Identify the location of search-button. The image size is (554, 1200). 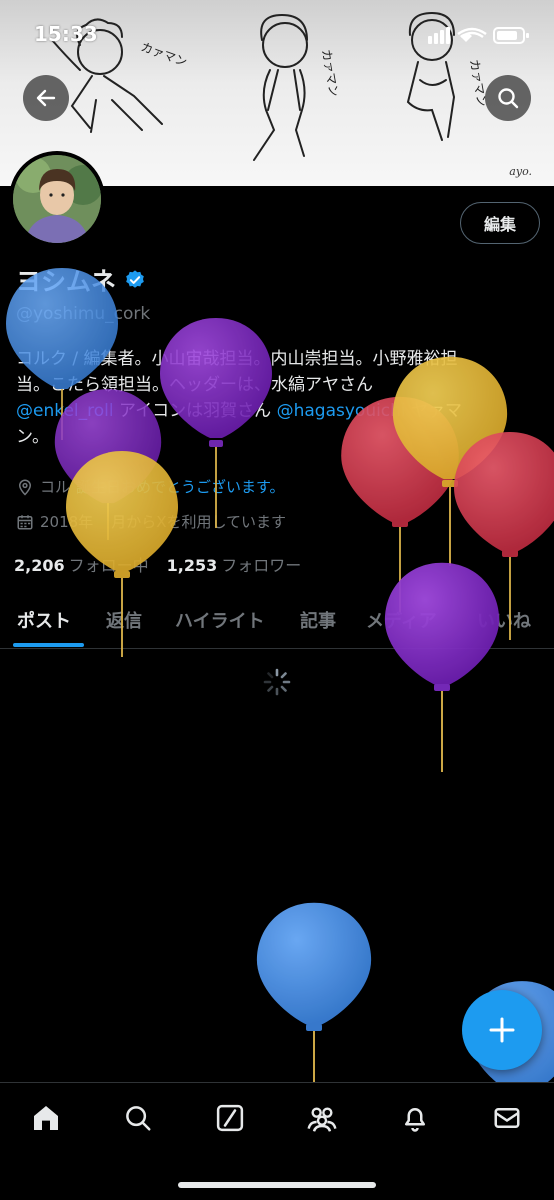
(508, 98).